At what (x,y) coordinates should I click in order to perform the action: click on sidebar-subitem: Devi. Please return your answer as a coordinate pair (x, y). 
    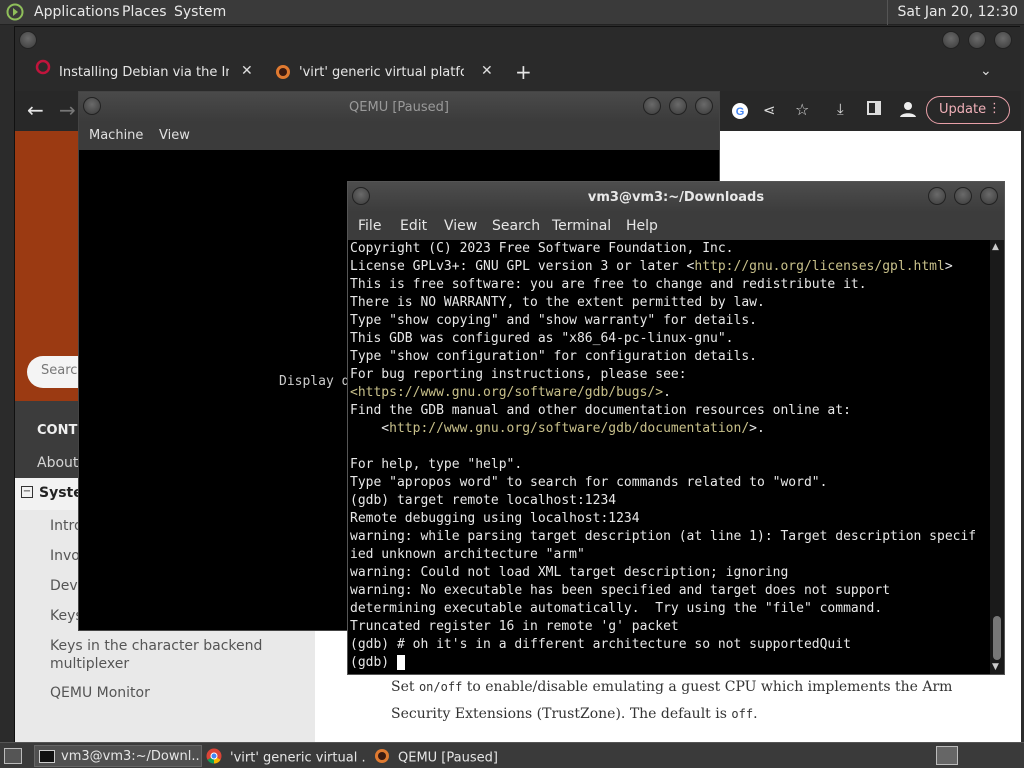
    Looking at the image, I should click on (66, 586).